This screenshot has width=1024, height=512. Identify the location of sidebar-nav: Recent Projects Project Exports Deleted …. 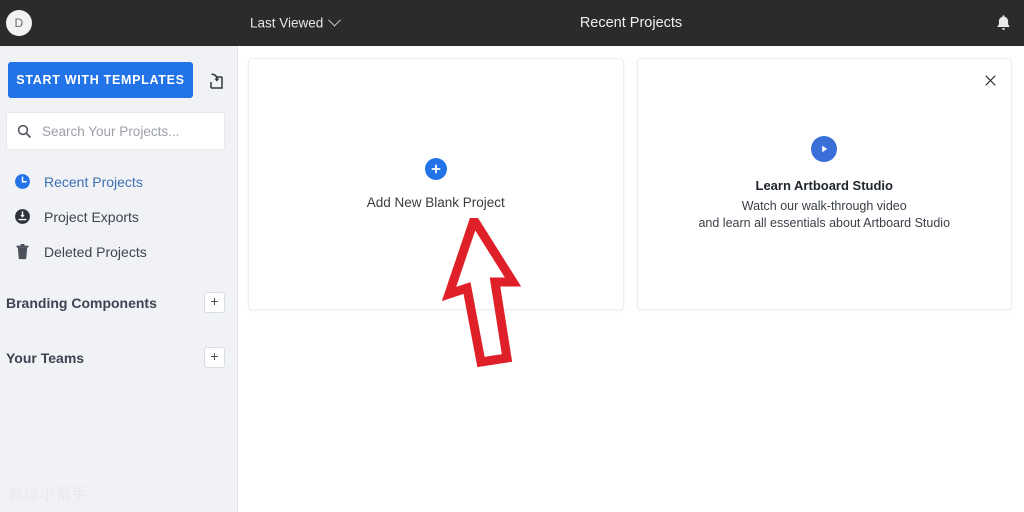
(118, 216).